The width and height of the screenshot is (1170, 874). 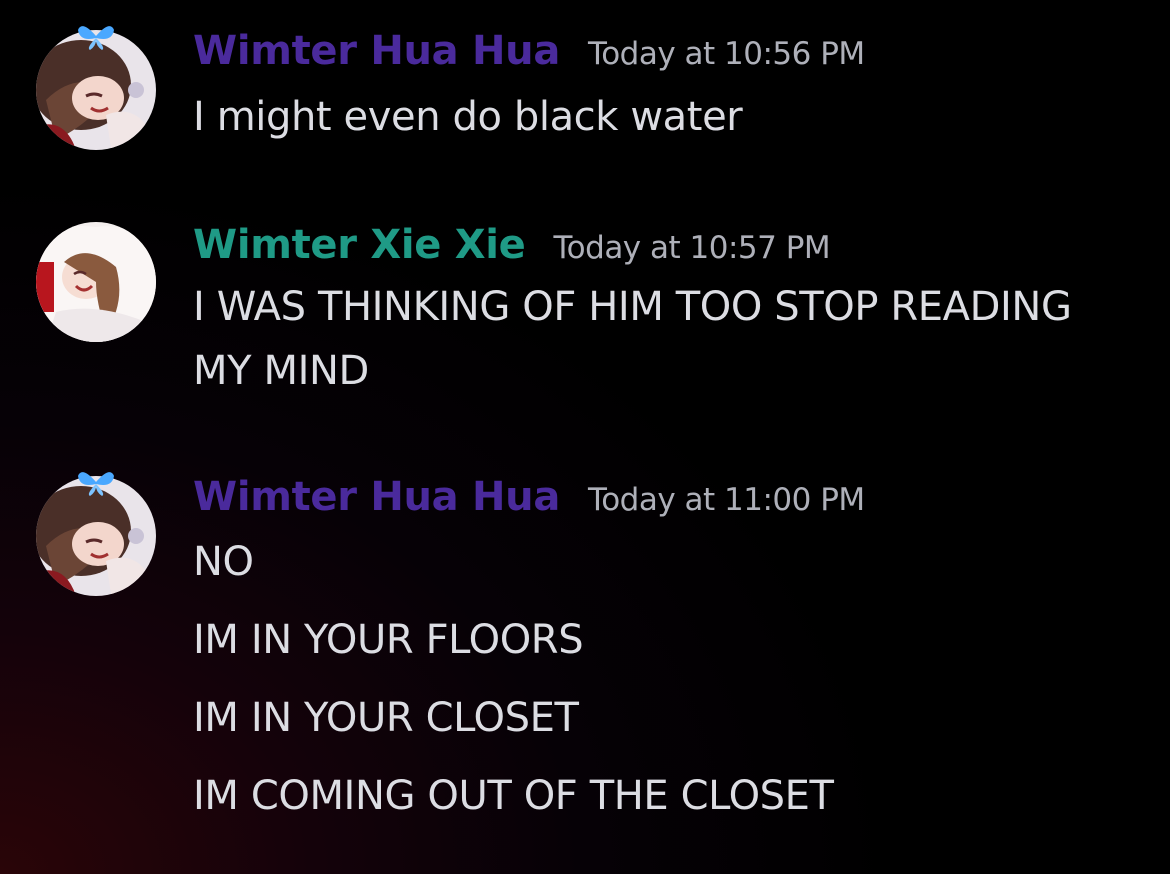 I want to click on user-avatar, so click(x=96, y=282).